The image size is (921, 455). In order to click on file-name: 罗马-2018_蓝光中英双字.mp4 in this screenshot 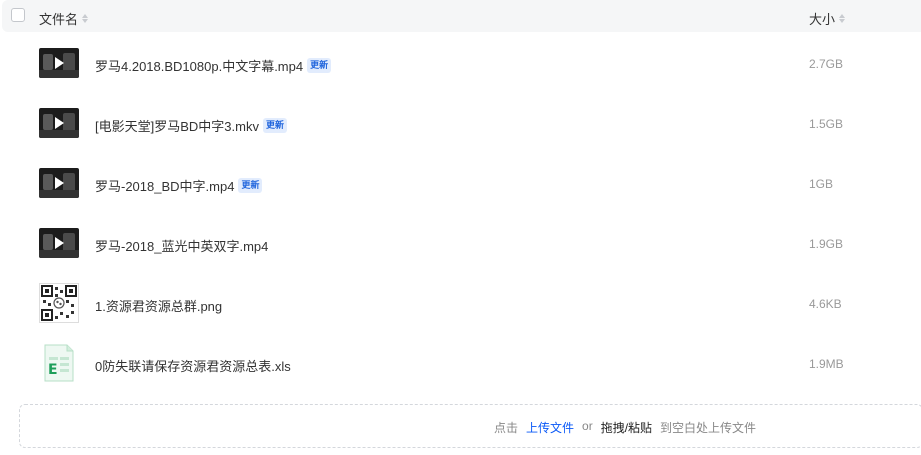, I will do `click(181, 245)`.